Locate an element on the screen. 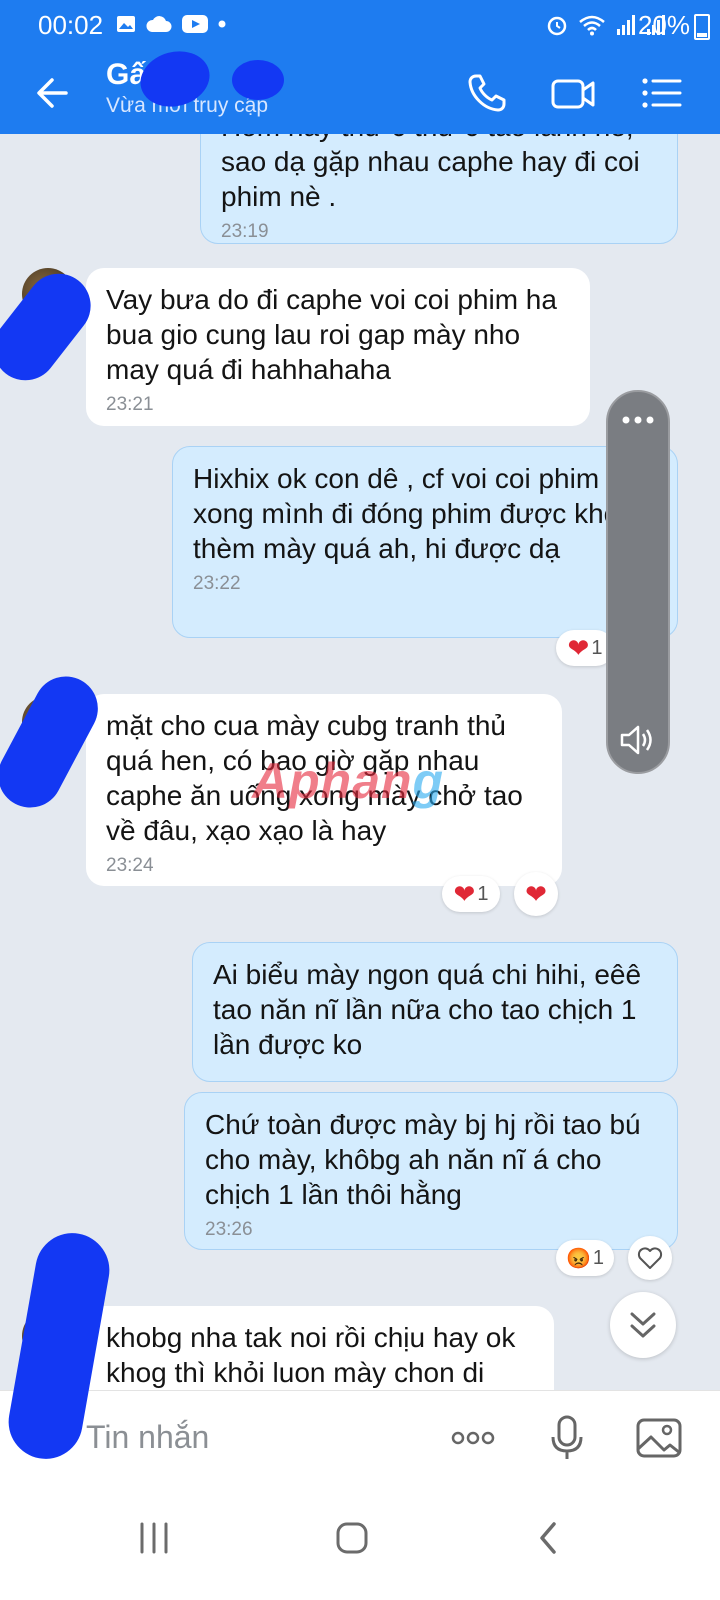 Image resolution: width=720 pixels, height=1600 pixels. message-time: 23:24 is located at coordinates (130, 865).